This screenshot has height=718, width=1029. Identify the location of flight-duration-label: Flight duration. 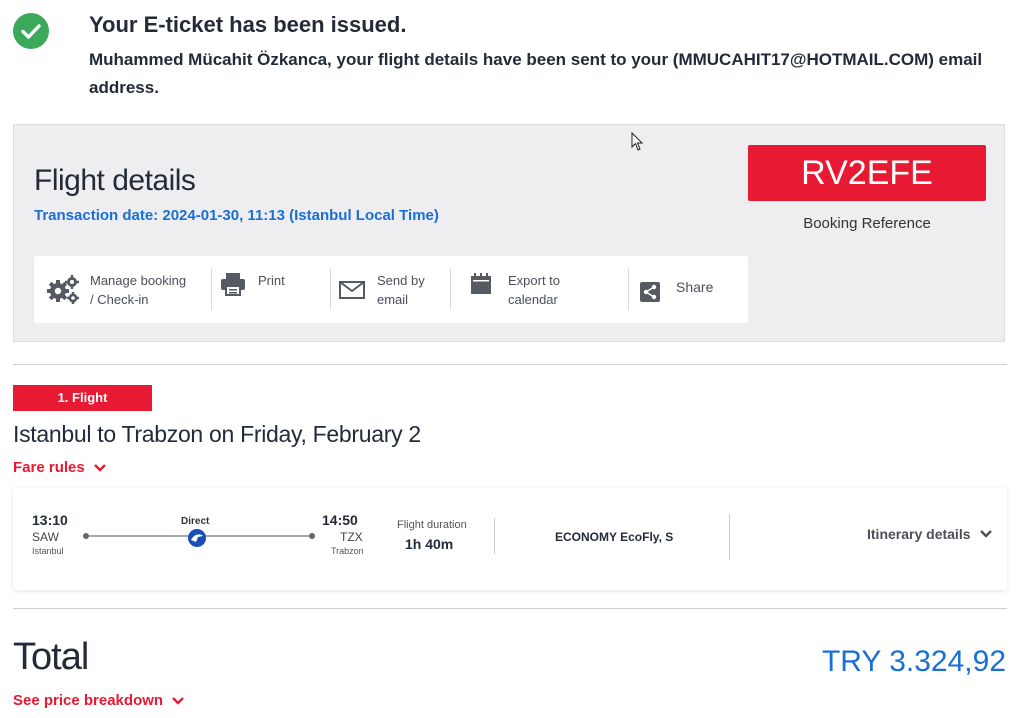
(432, 525).